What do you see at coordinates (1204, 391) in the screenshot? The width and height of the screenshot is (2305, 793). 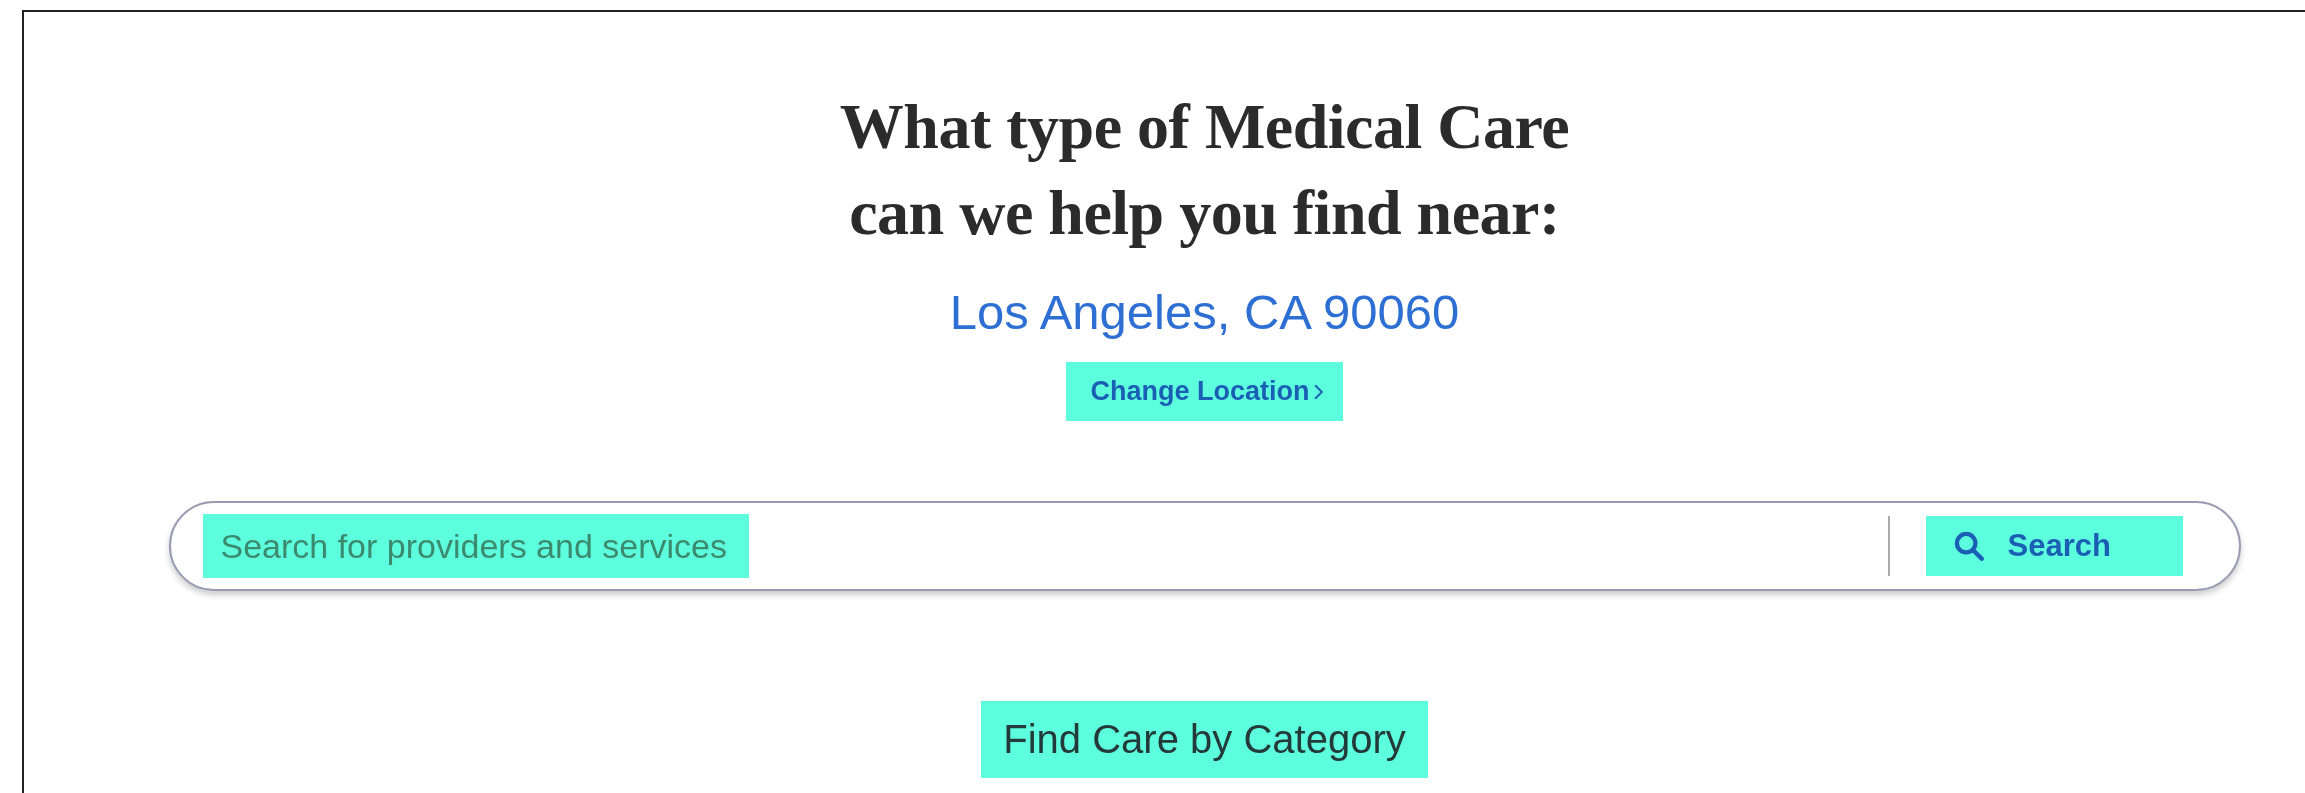 I see `change-location-link: Change Location` at bounding box center [1204, 391].